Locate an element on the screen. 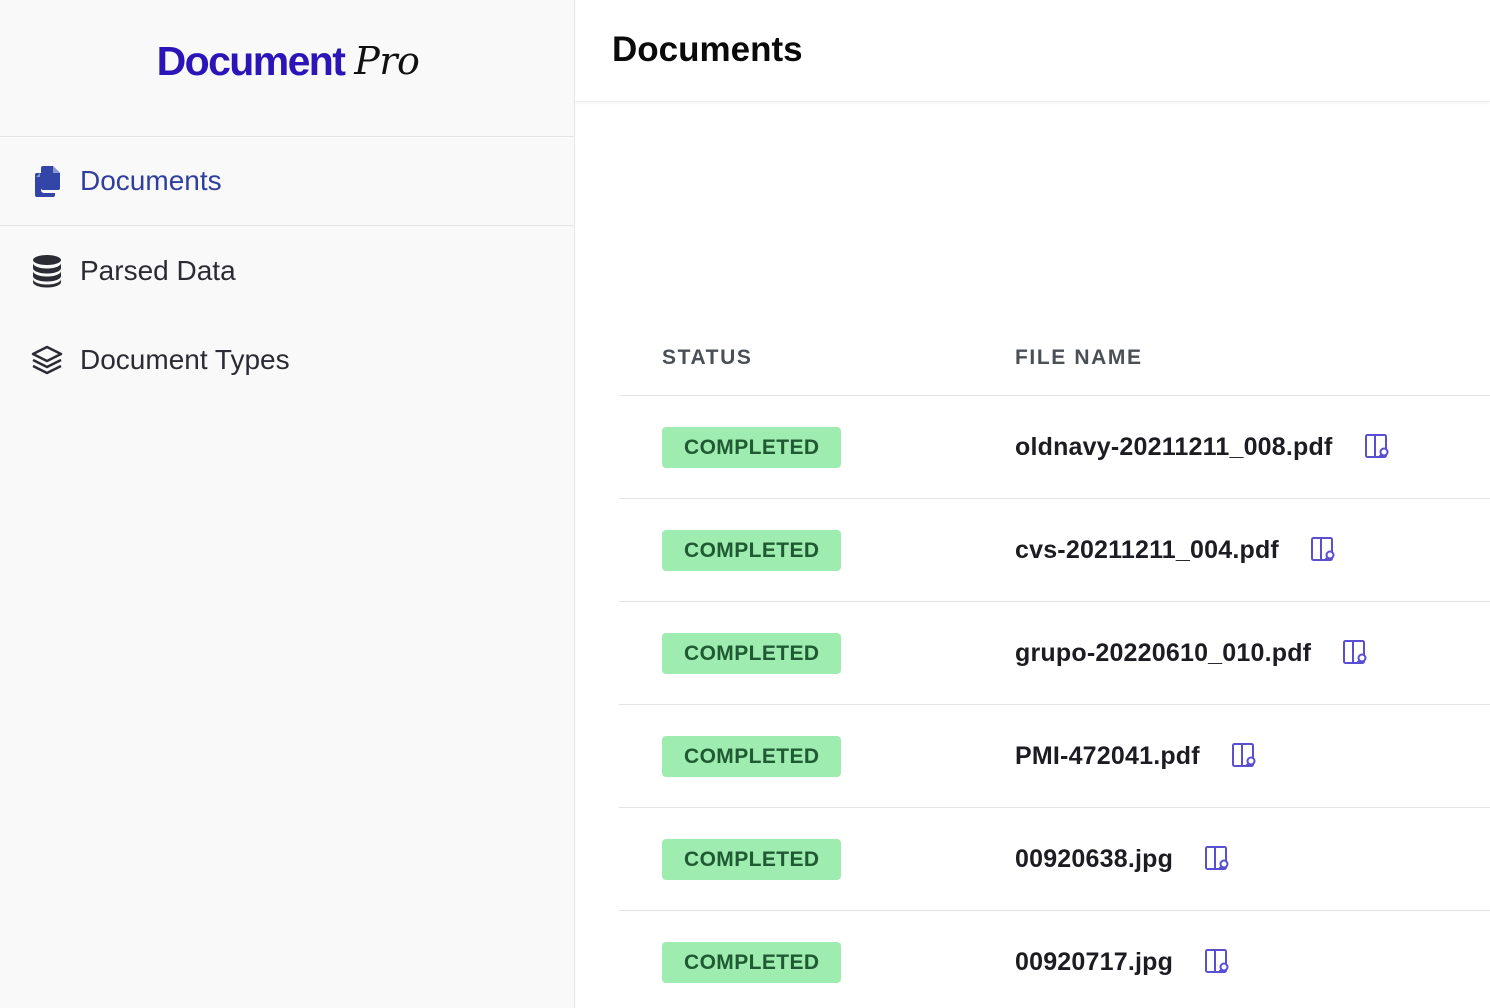 Image resolution: width=1490 pixels, height=1008 pixels. sidebar-item-document-types: Document Types is located at coordinates (287, 359).